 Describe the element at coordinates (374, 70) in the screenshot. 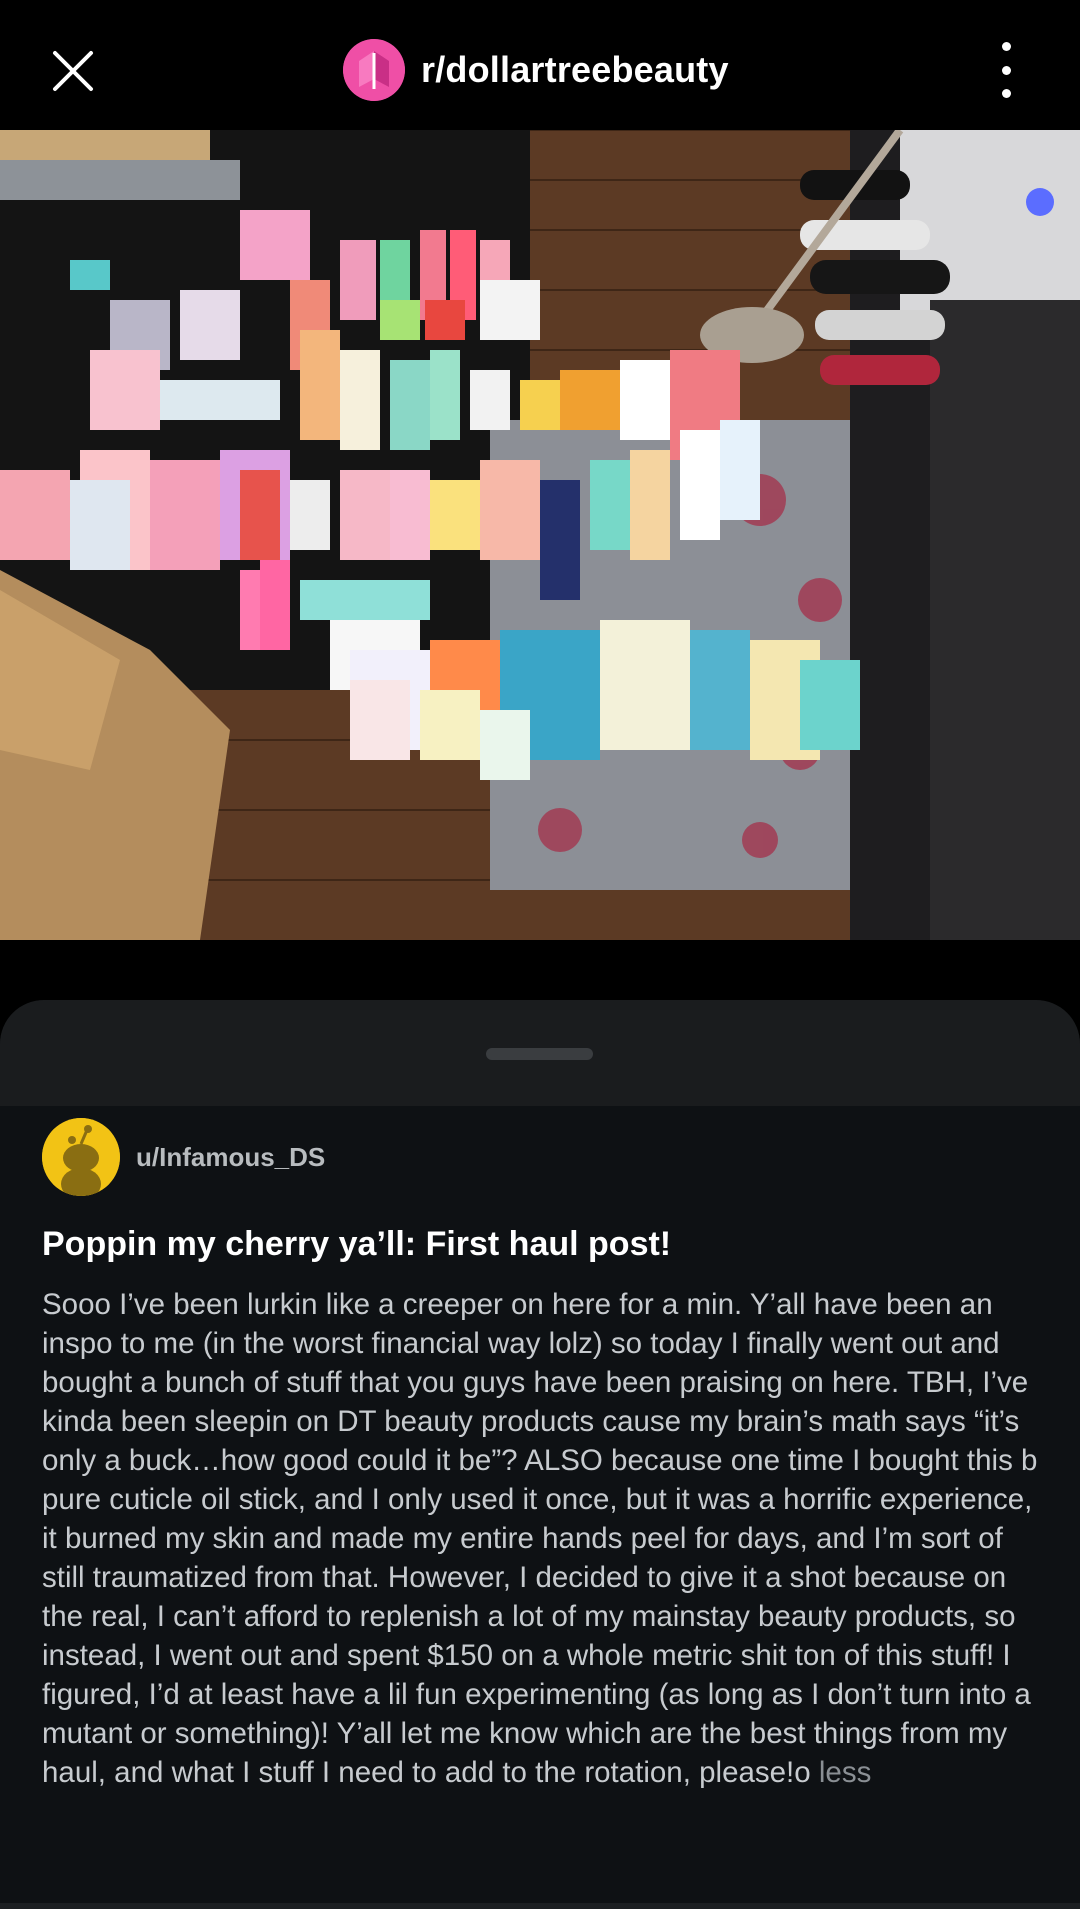

I see `subreddit-avatar` at that location.